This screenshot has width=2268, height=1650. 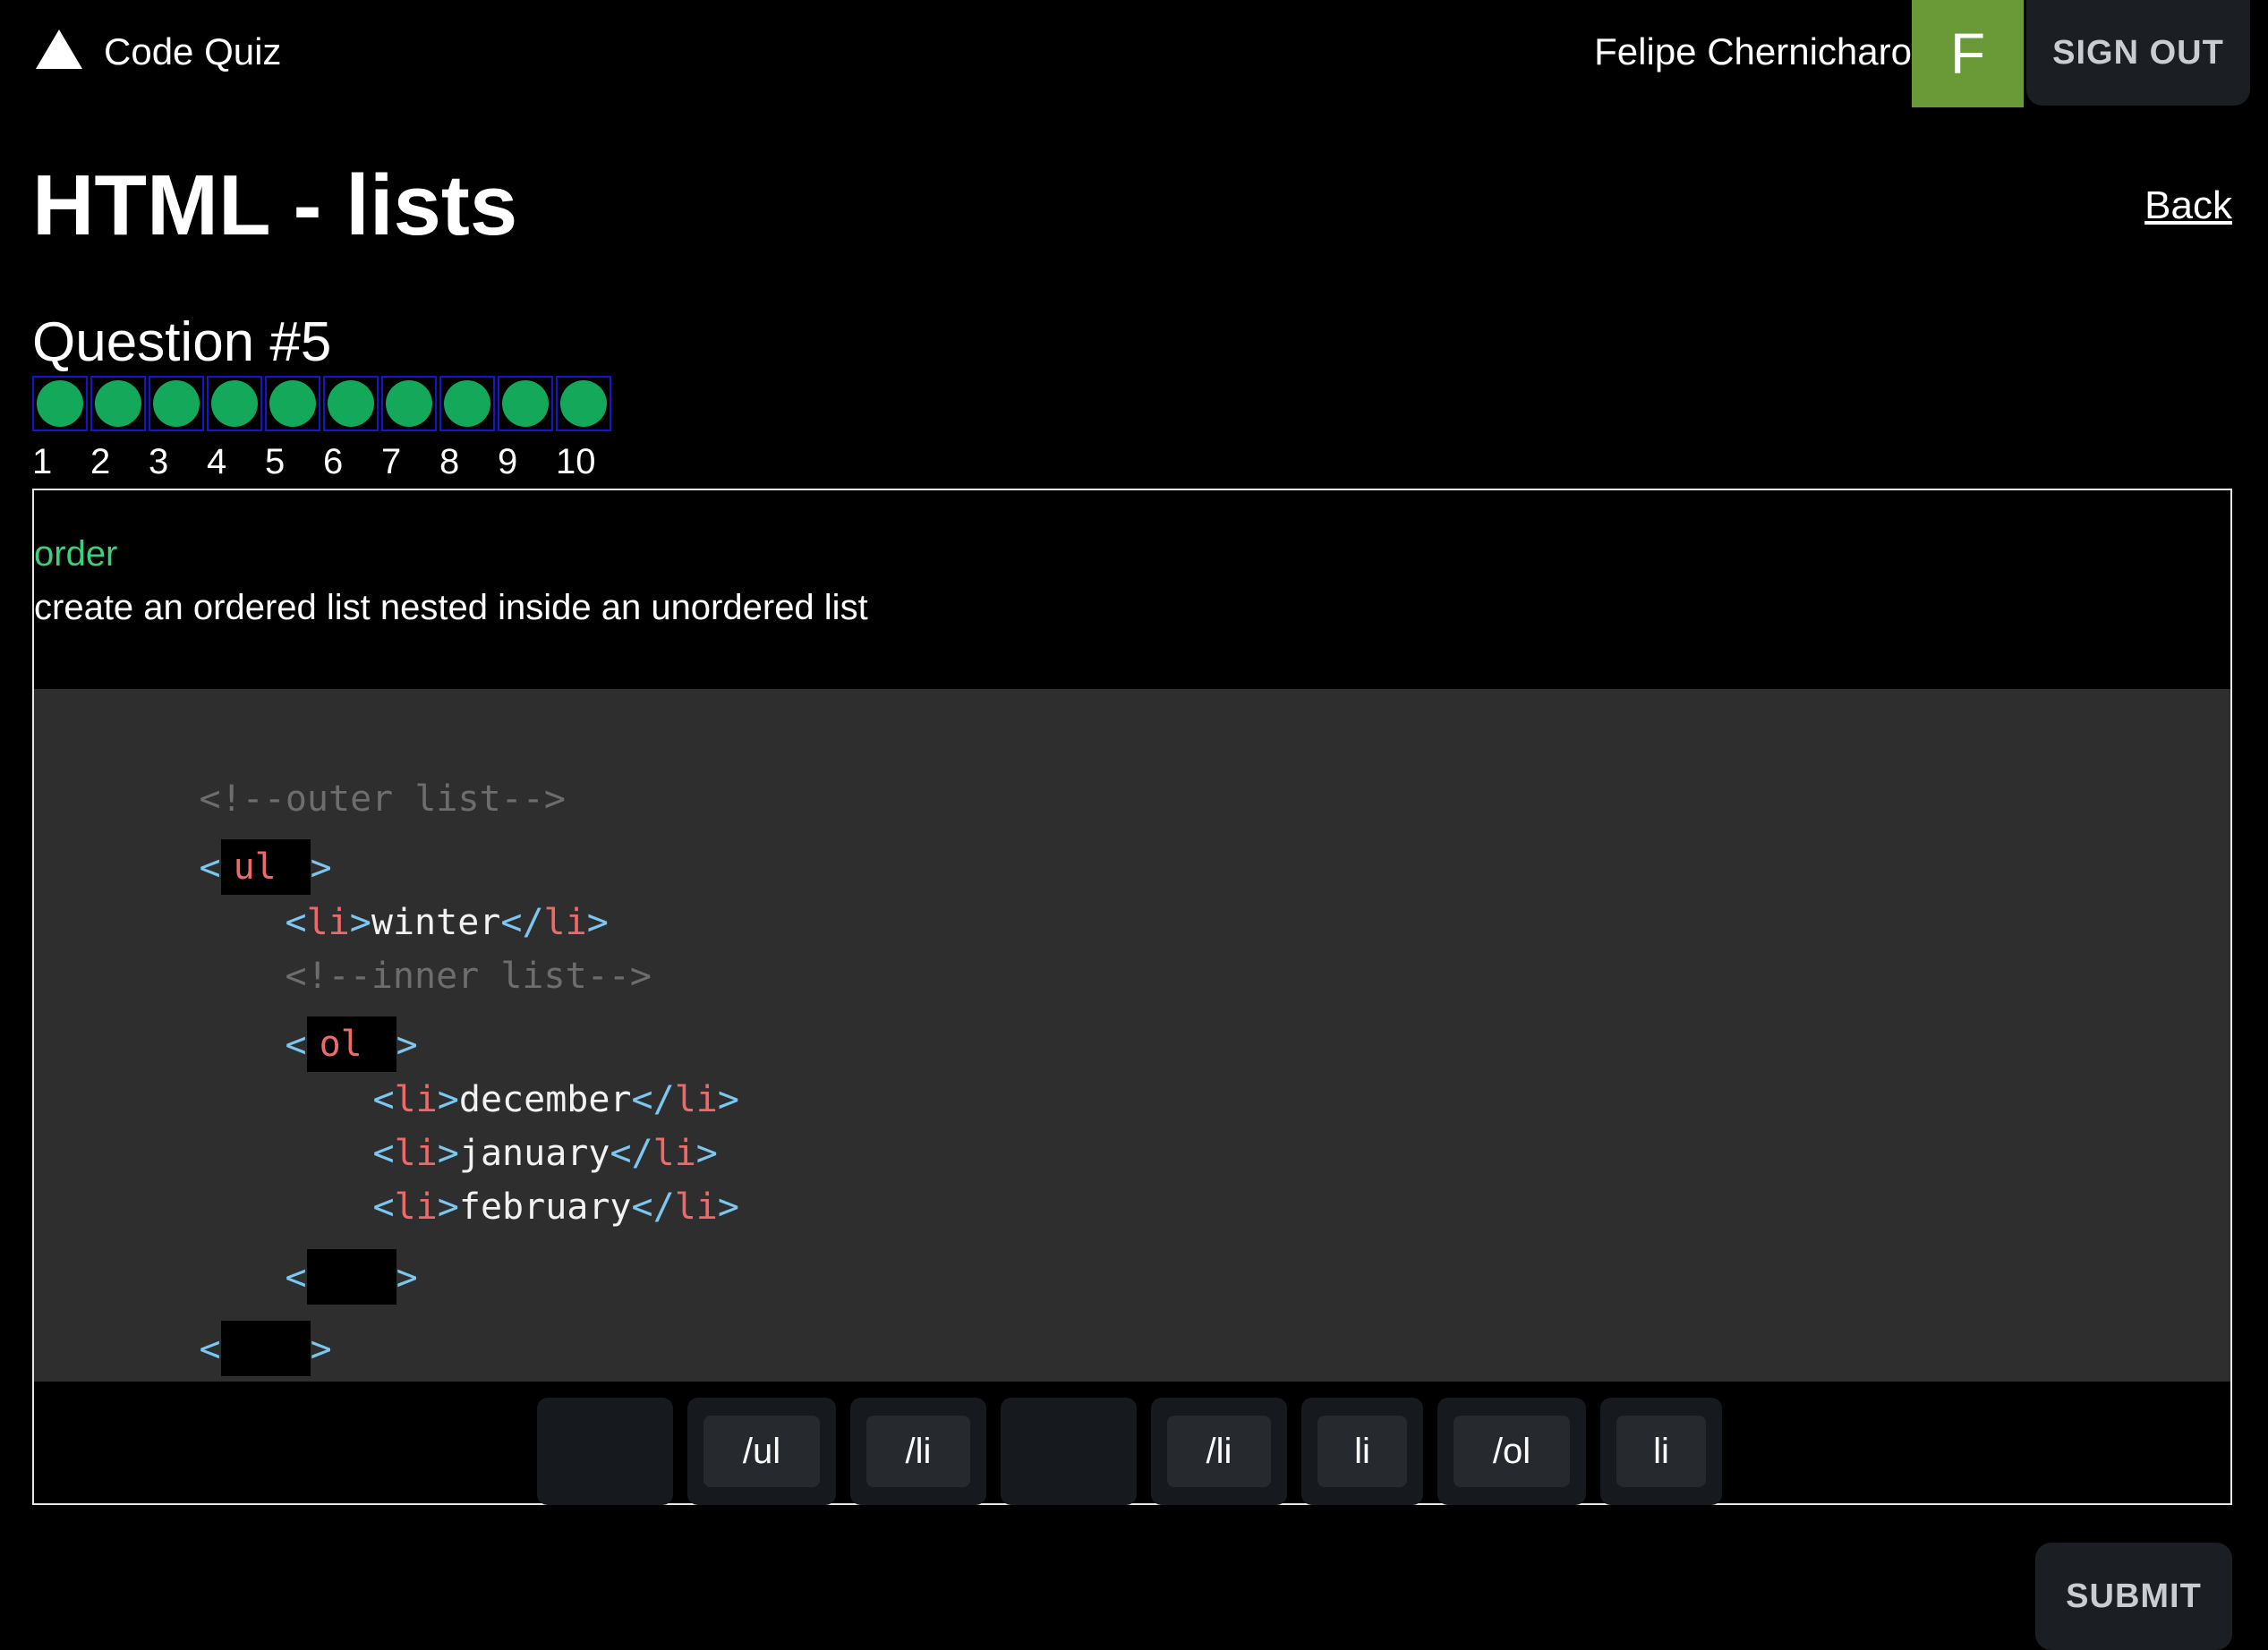 I want to click on answer-tile: /ol, so click(x=1511, y=1451).